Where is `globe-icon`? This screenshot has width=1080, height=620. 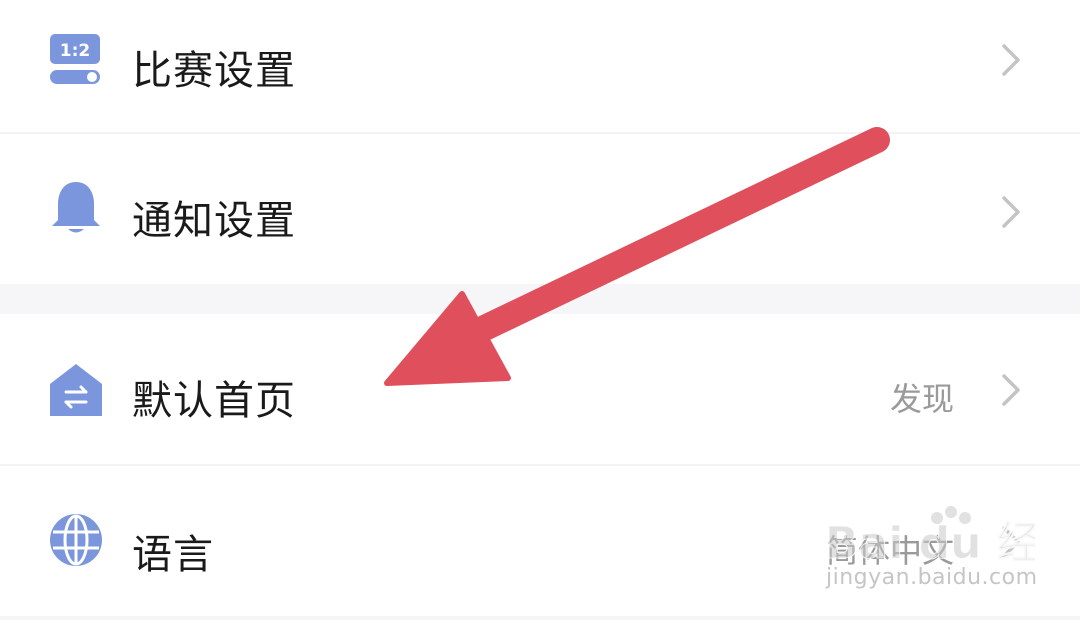
globe-icon is located at coordinates (76, 540).